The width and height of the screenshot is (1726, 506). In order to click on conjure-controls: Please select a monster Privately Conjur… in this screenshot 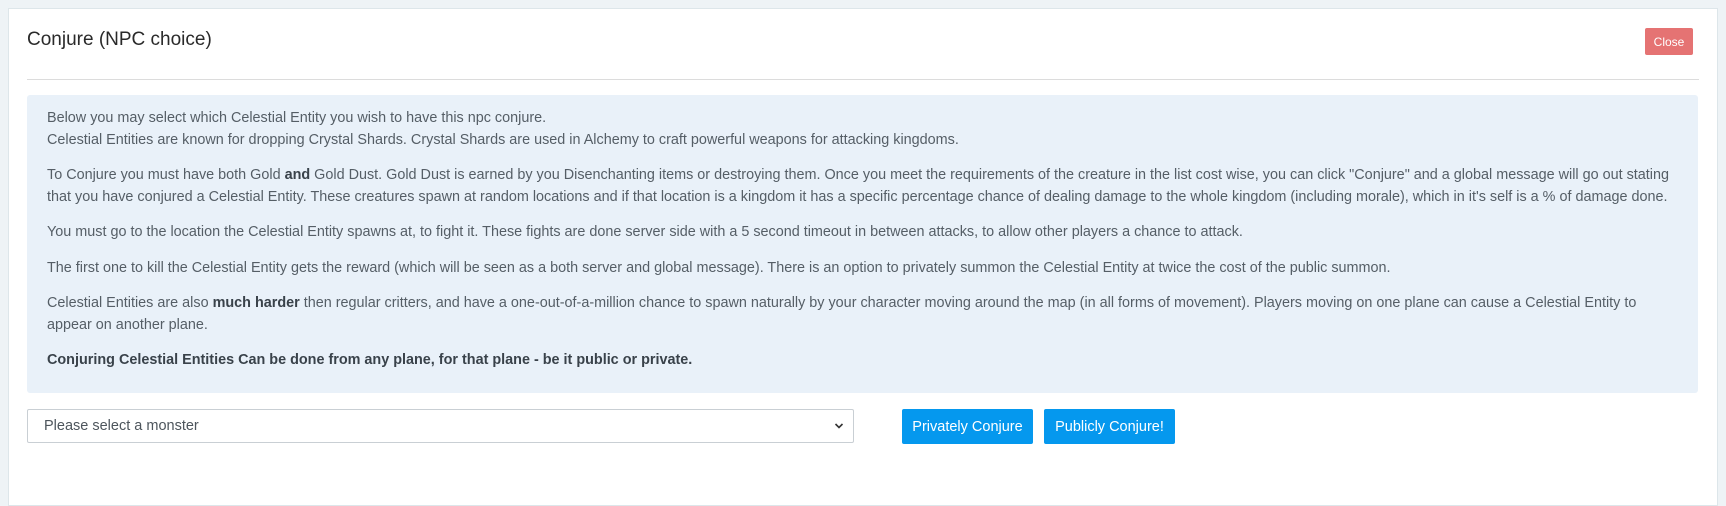, I will do `click(863, 426)`.